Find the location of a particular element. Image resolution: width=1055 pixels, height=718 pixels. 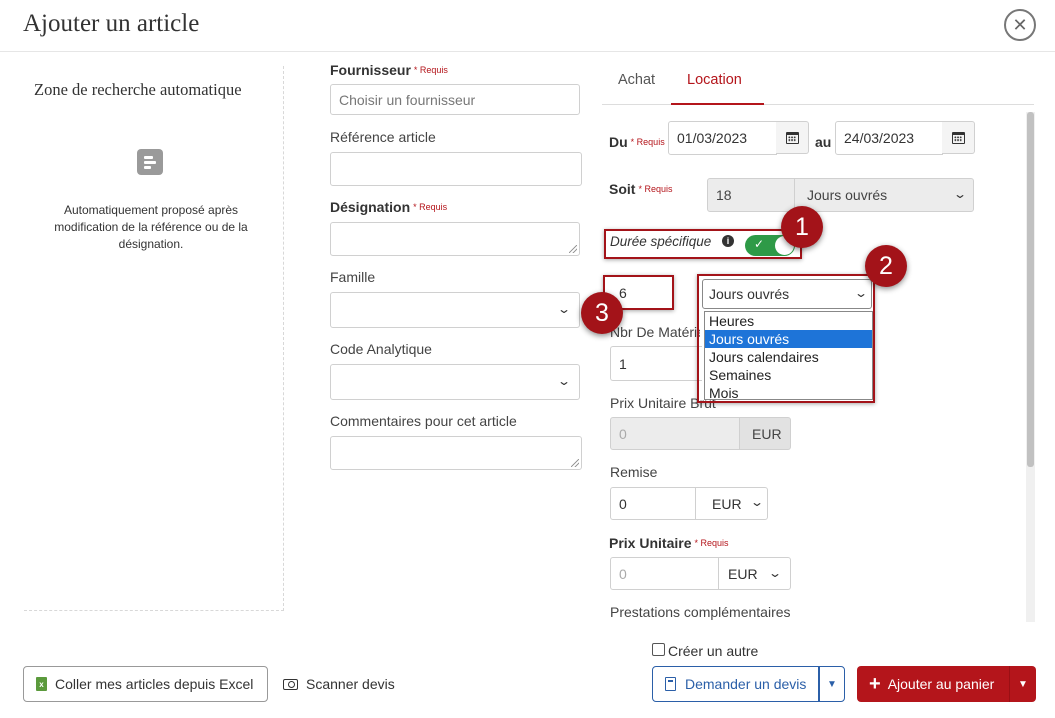

demander-devis-label: Demander un devis is located at coordinates (746, 684).